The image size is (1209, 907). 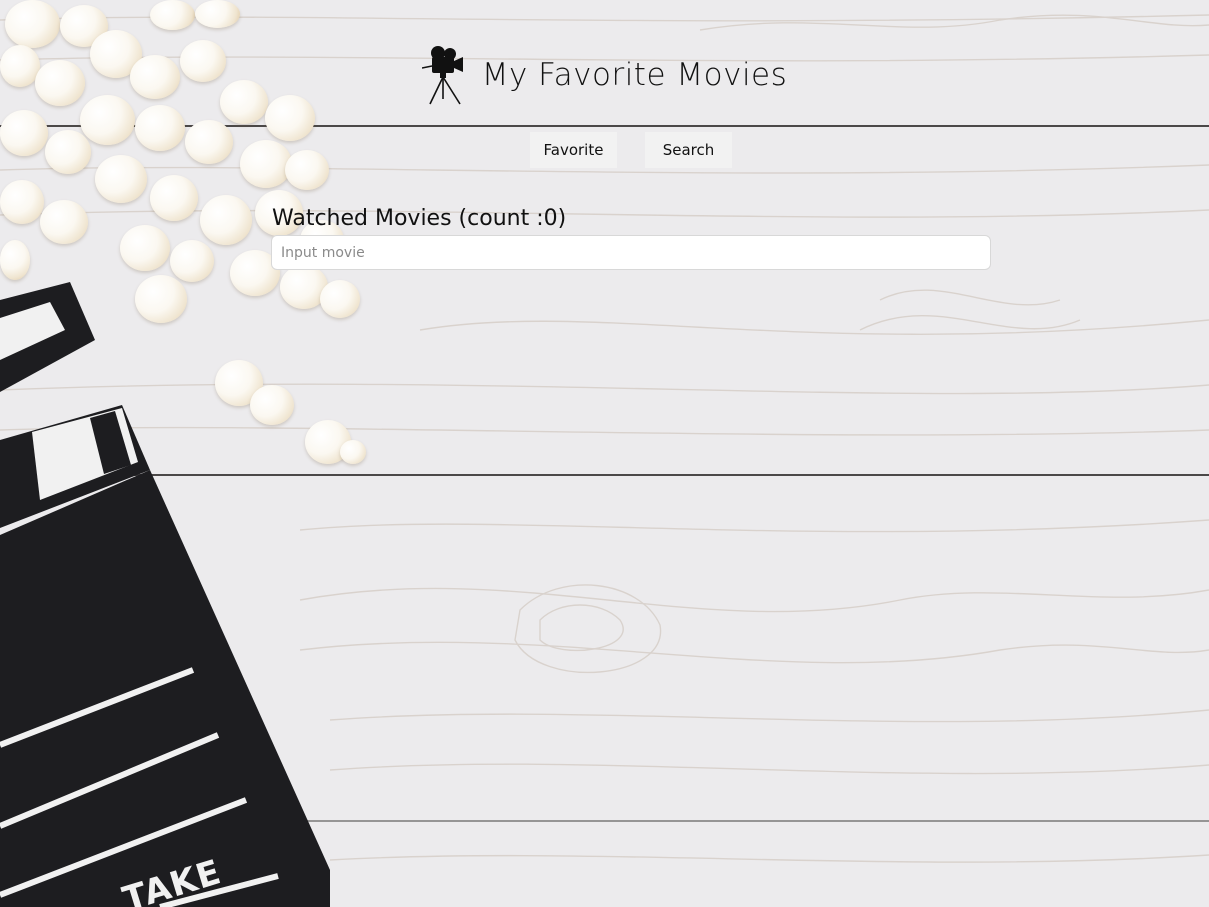 I want to click on page-title: My Favorite Movies, so click(x=634, y=75).